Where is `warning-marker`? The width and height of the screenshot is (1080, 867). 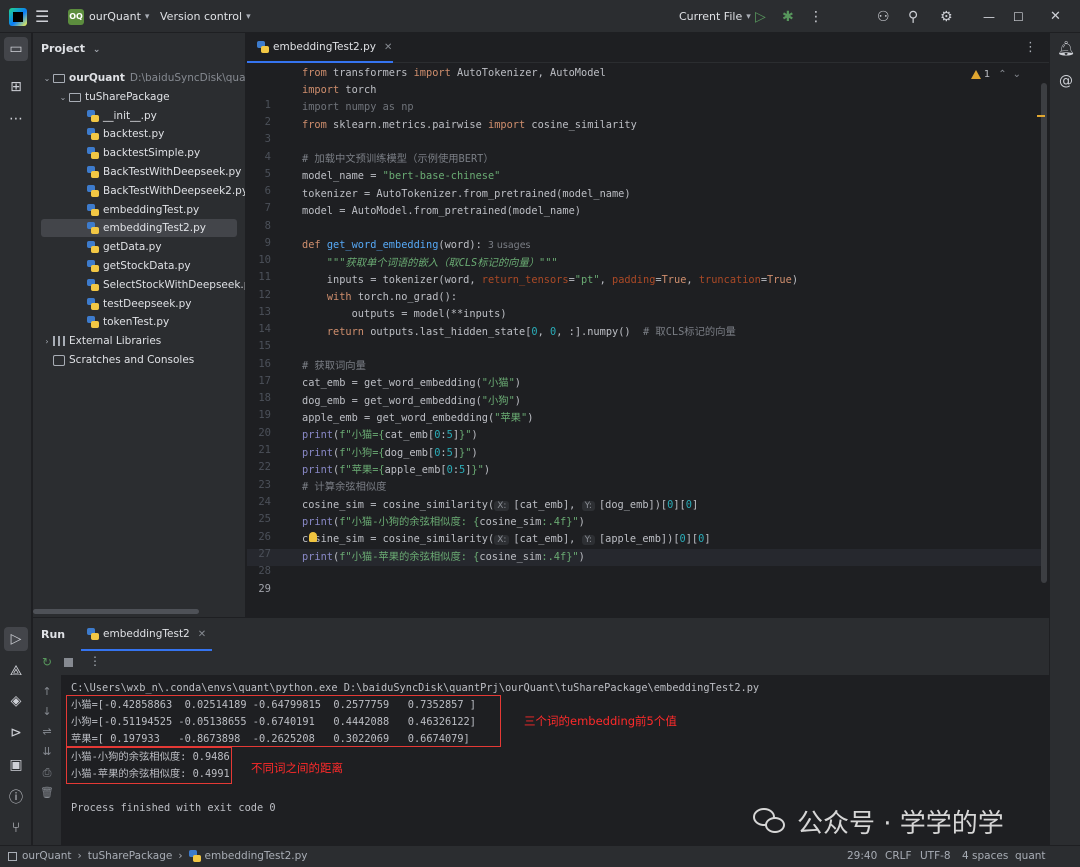
warning-marker is located at coordinates (1041, 116).